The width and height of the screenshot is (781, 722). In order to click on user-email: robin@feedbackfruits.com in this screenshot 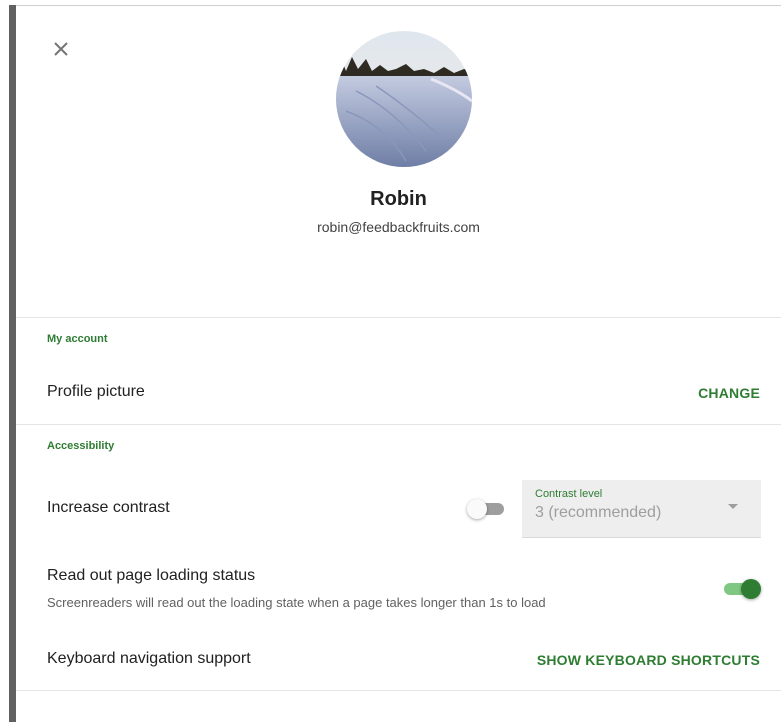, I will do `click(398, 227)`.